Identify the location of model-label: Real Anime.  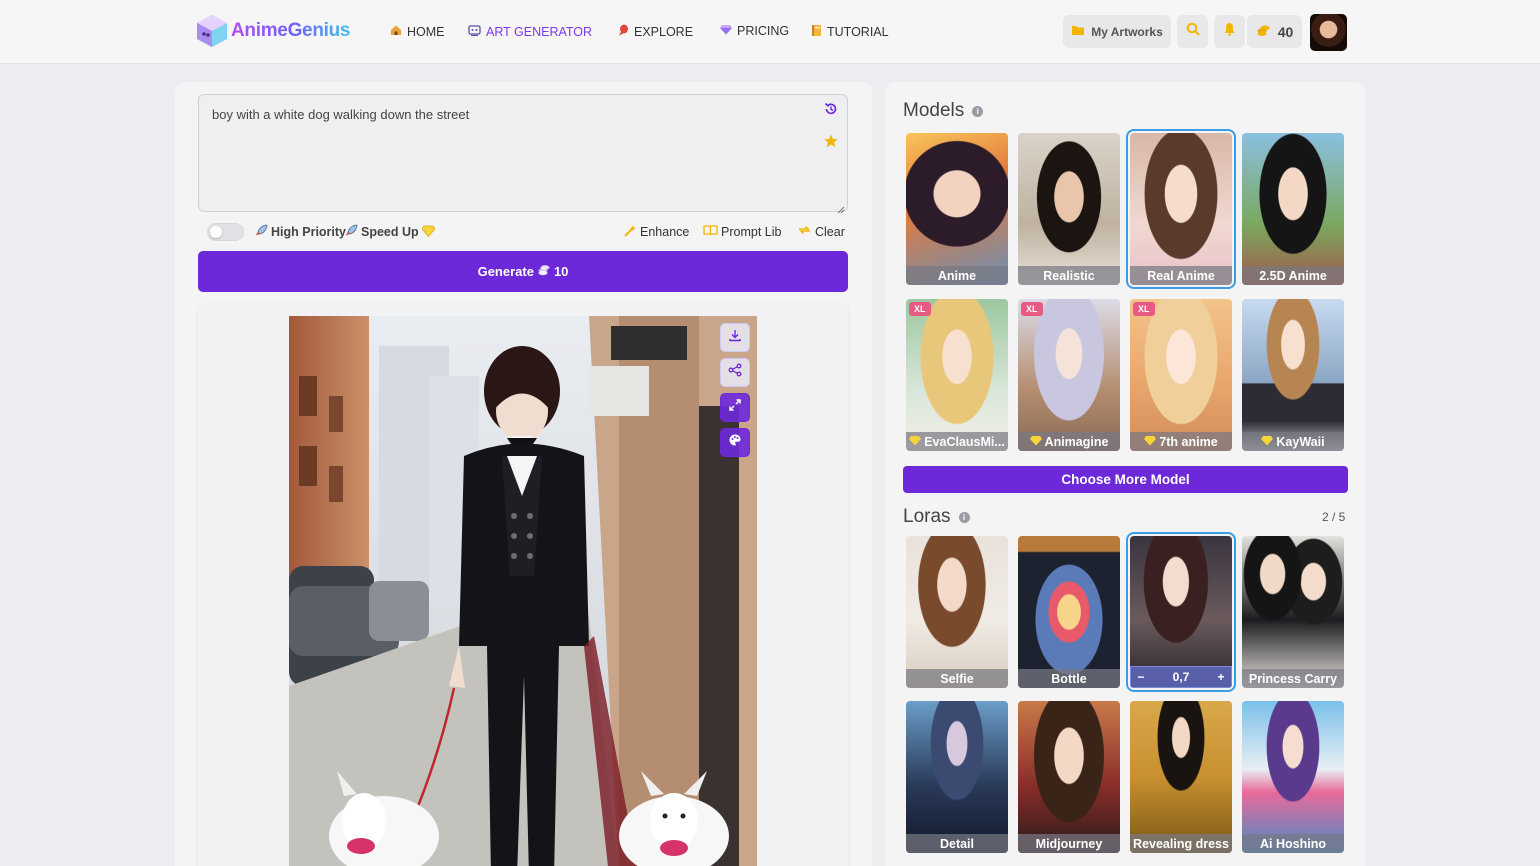
(1181, 275).